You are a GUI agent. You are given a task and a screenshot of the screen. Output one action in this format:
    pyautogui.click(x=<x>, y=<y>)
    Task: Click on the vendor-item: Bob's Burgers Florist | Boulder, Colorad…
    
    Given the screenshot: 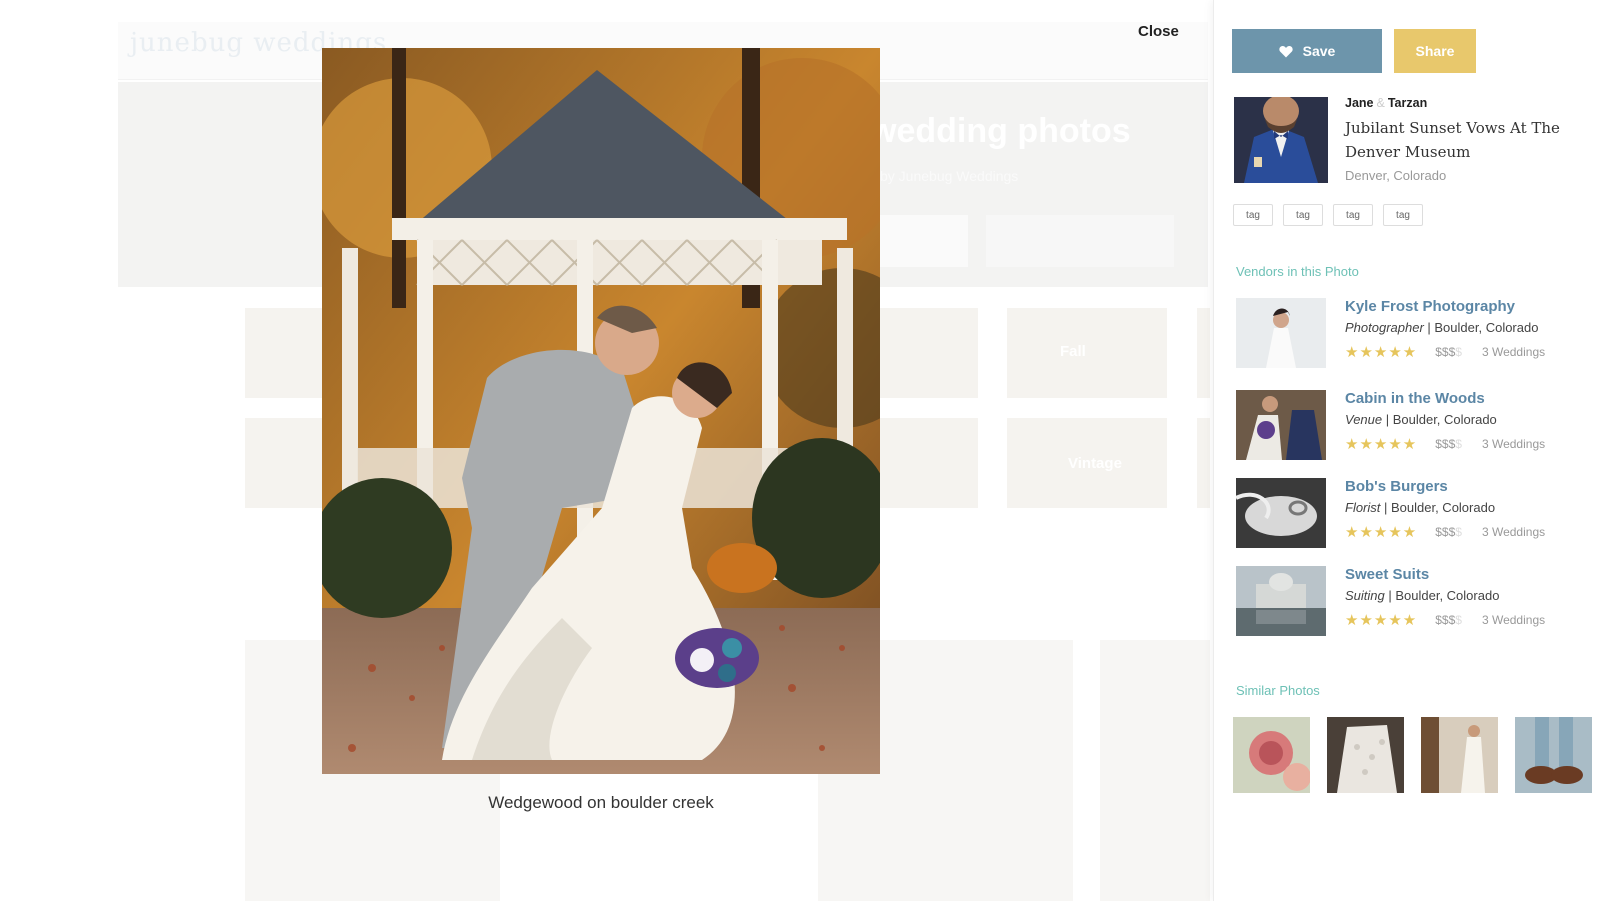 What is the action you would take?
    pyautogui.click(x=1416, y=514)
    